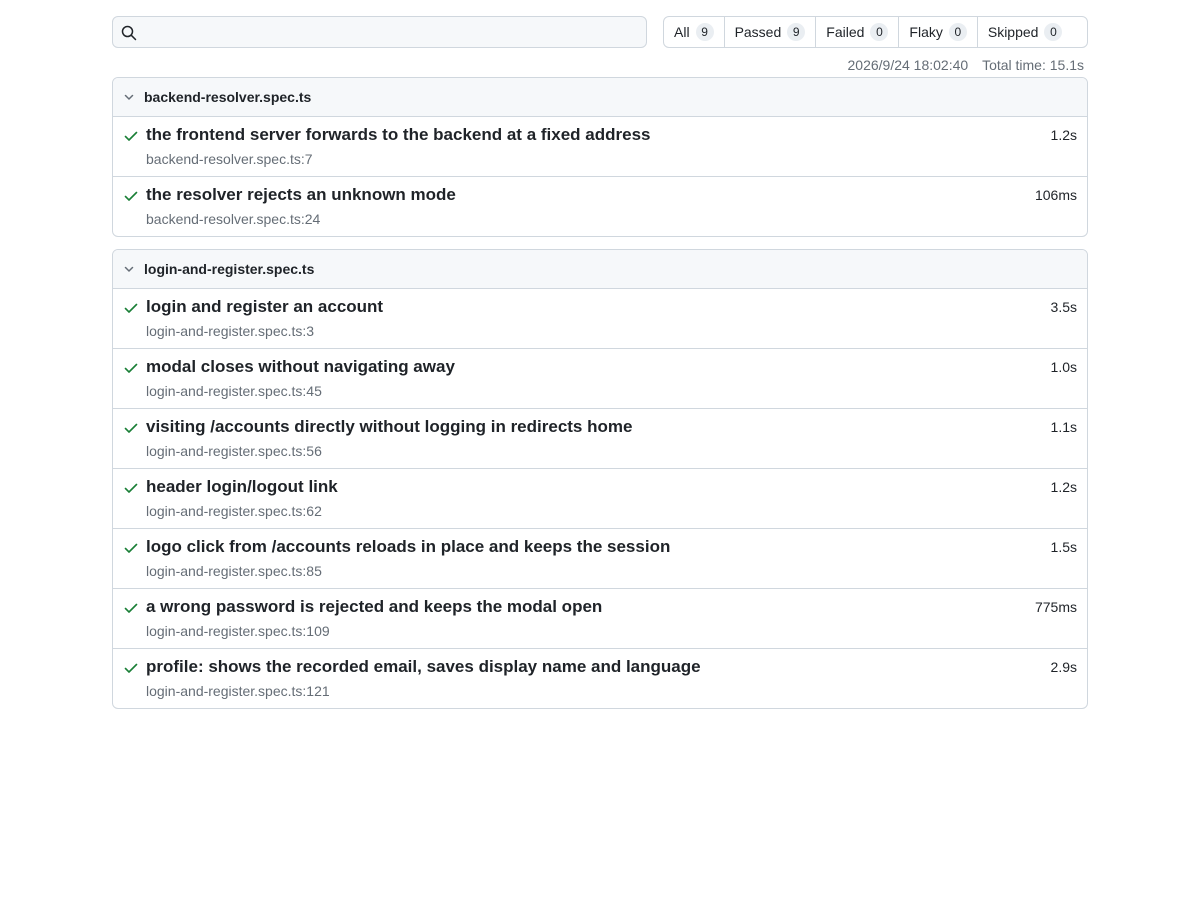  I want to click on test-duration: 1.0s, so click(1063, 367).